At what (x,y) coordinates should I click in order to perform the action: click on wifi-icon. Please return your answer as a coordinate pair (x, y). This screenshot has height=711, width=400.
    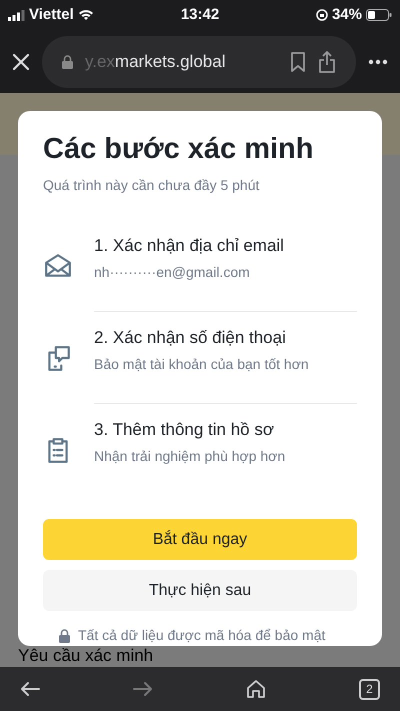
    Looking at the image, I should click on (86, 15).